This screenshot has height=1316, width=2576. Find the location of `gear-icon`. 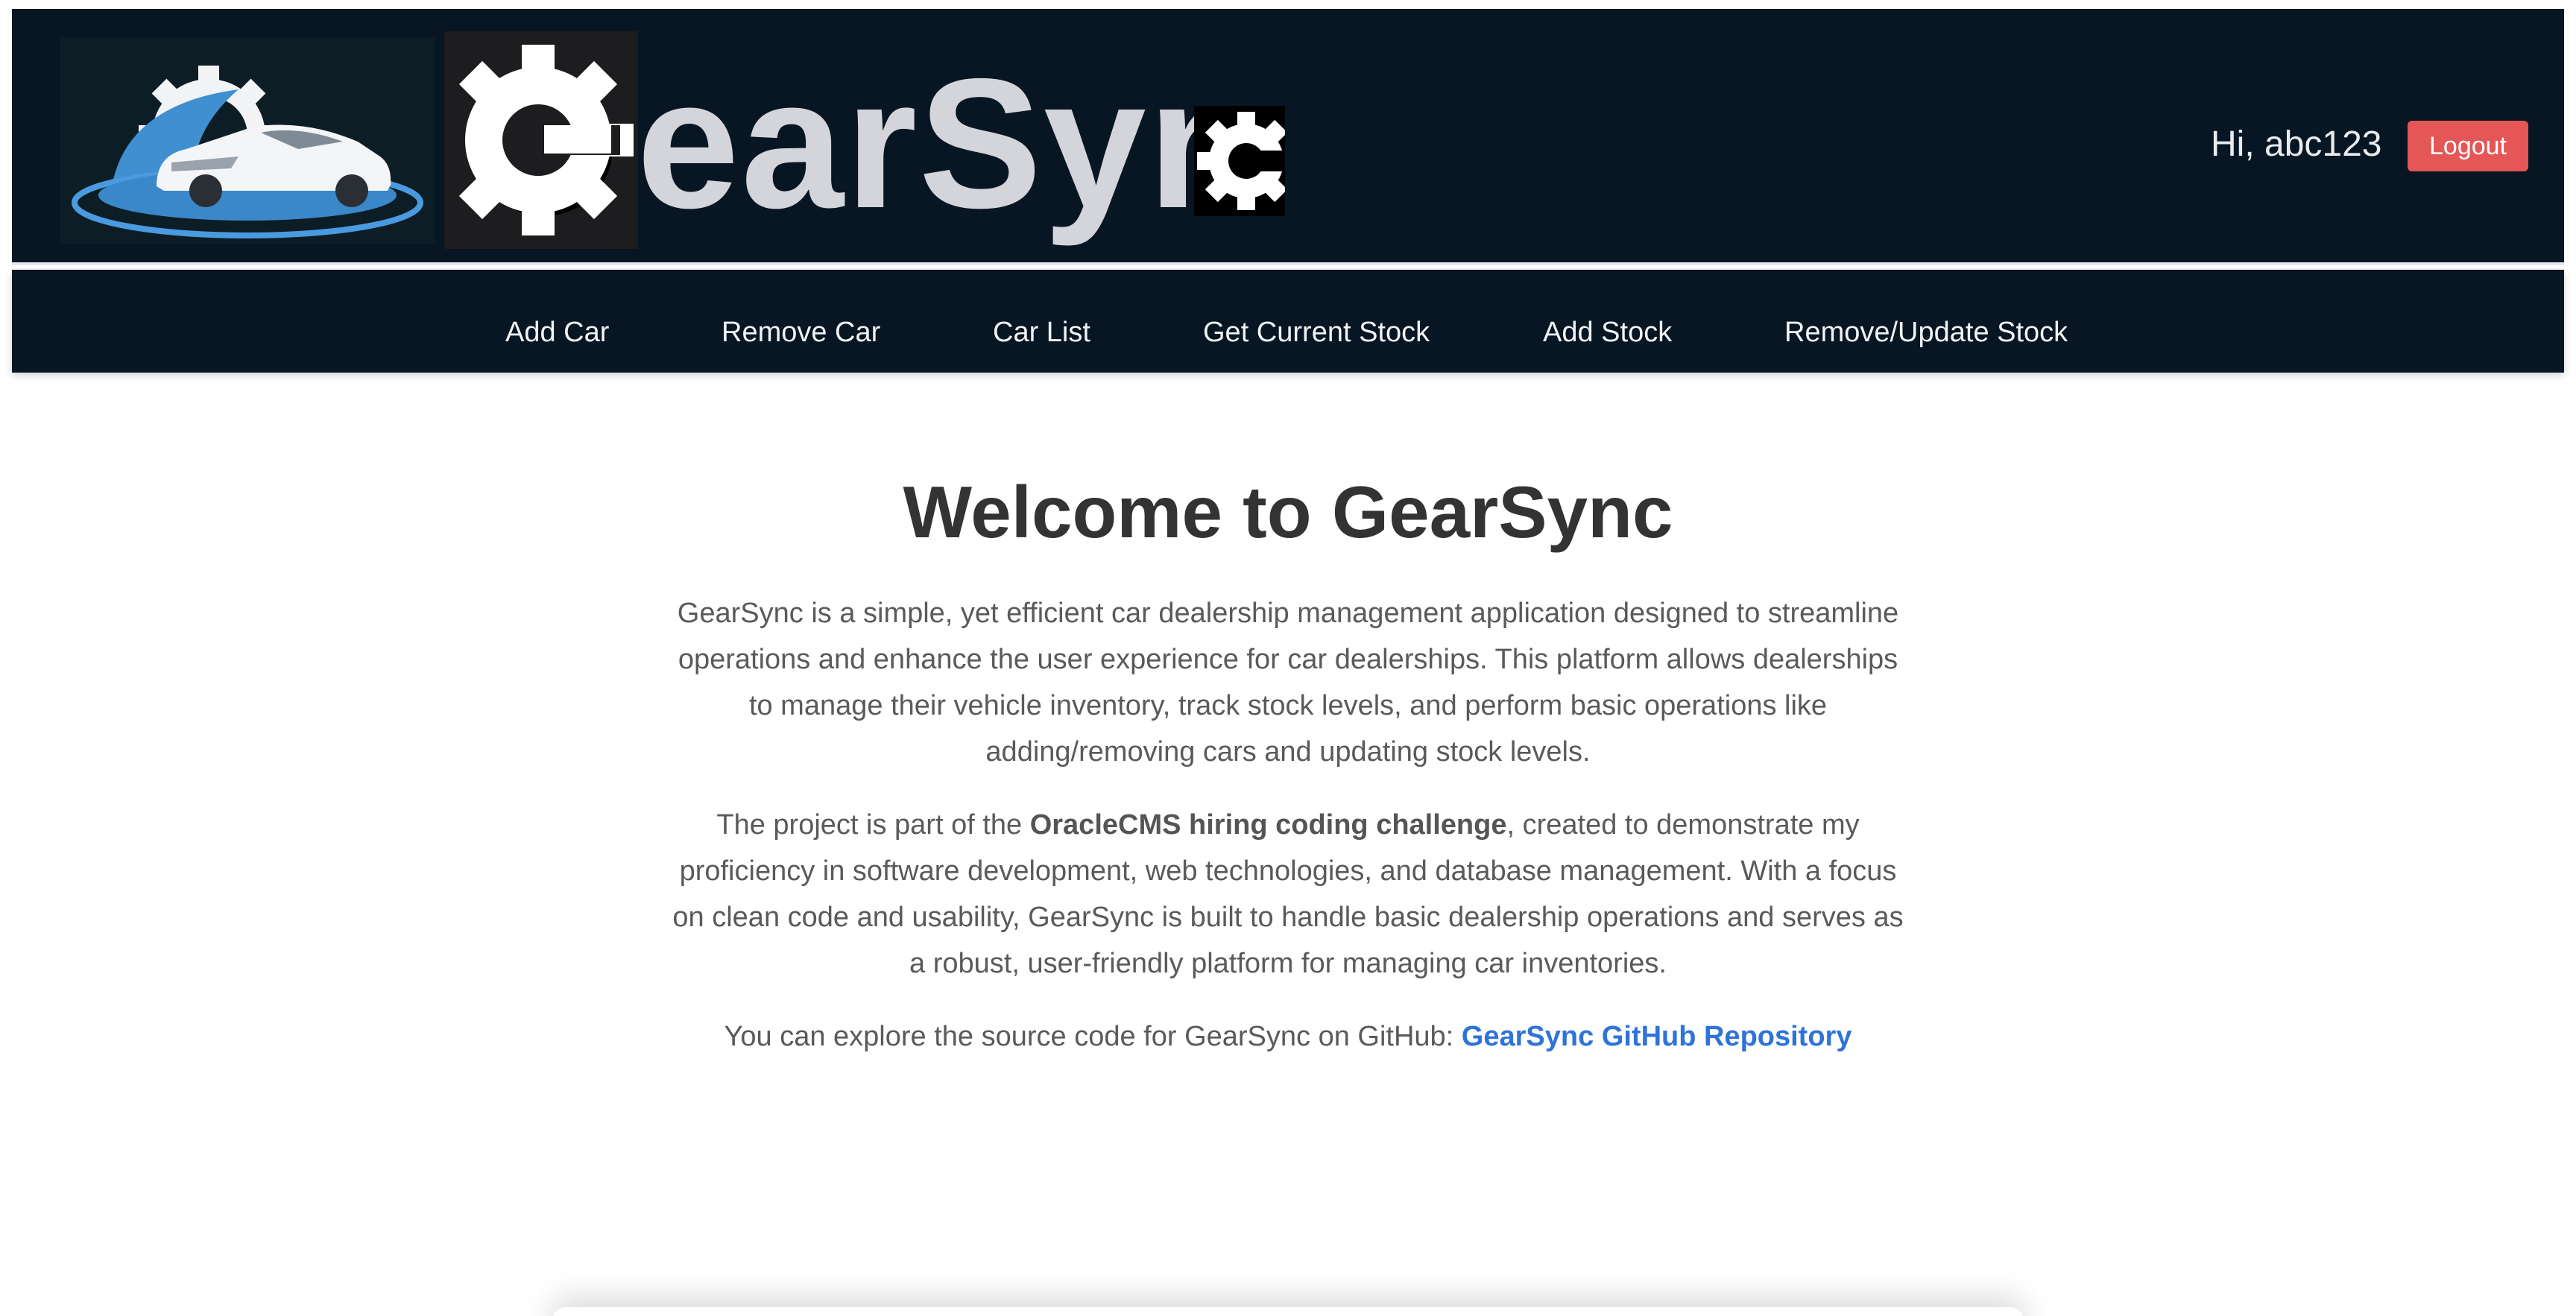

gear-icon is located at coordinates (541, 140).